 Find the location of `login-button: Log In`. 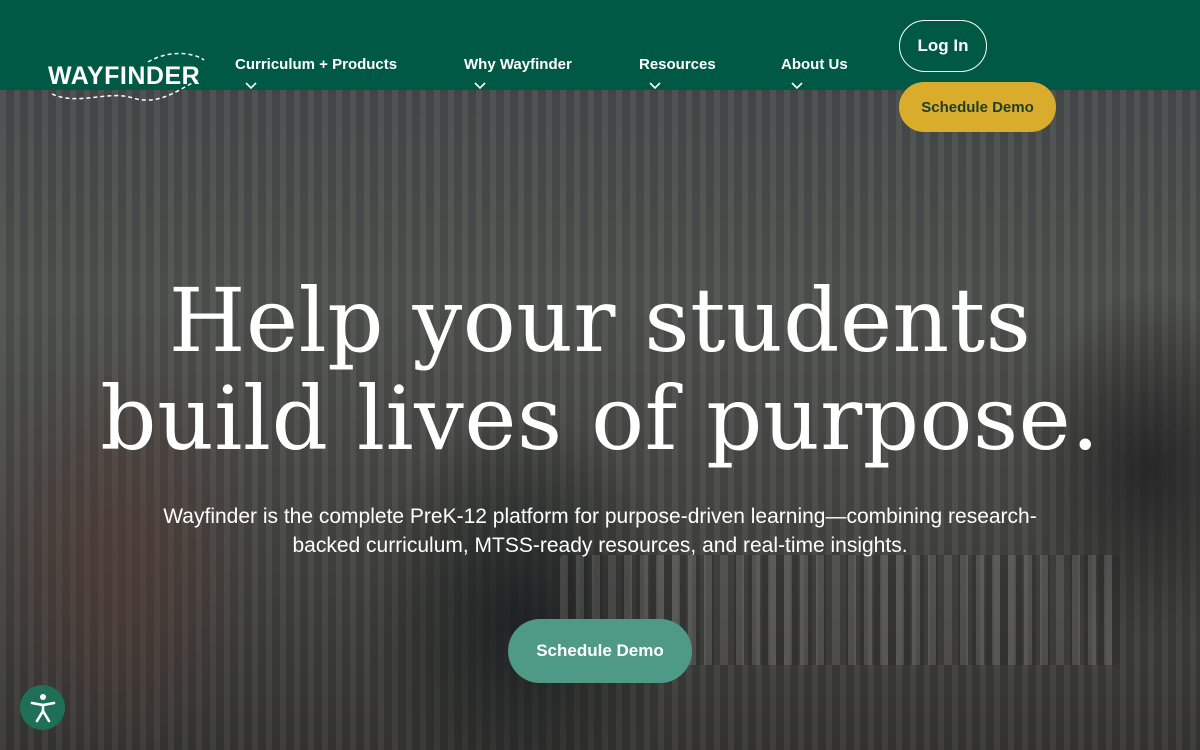

login-button: Log In is located at coordinates (943, 46).